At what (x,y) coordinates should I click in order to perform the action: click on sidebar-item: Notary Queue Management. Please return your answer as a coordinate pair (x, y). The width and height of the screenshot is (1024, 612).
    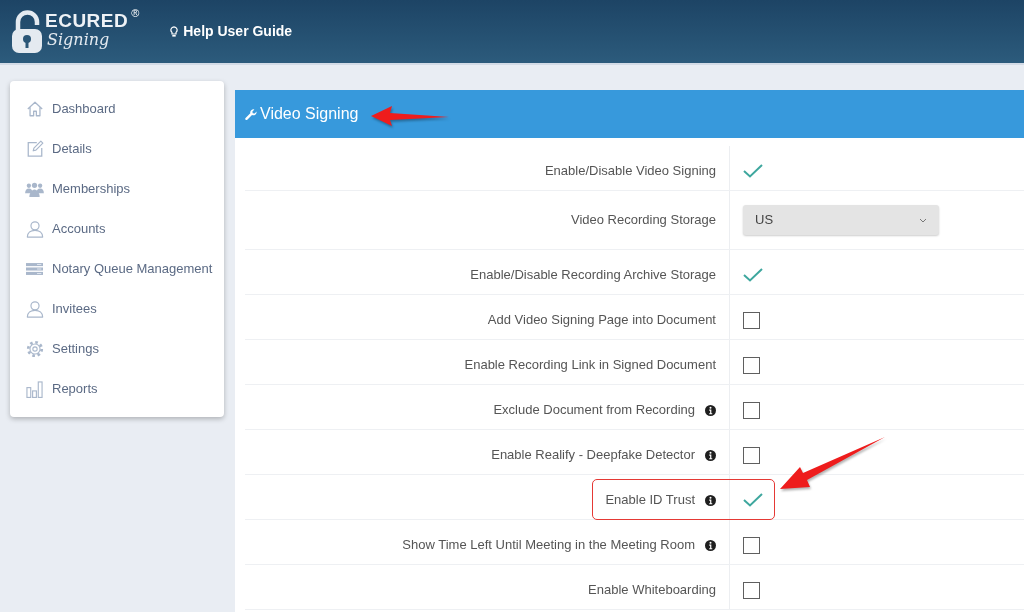
    Looking at the image, I should click on (117, 269).